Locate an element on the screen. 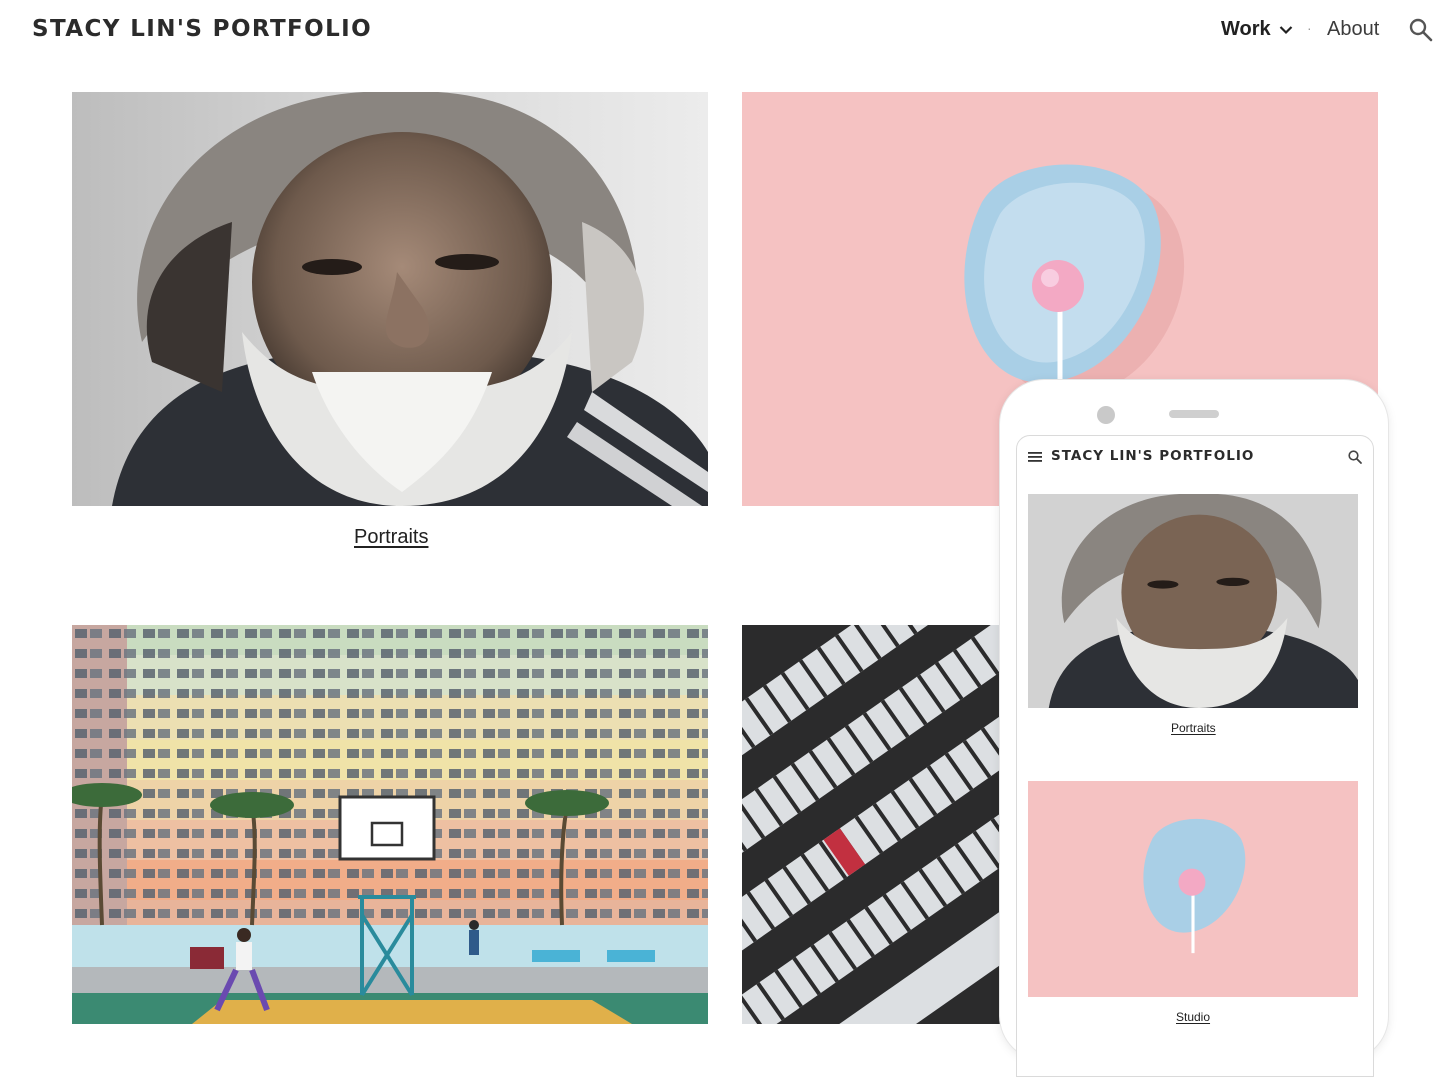  mobile-studio-photo is located at coordinates (1193, 889).